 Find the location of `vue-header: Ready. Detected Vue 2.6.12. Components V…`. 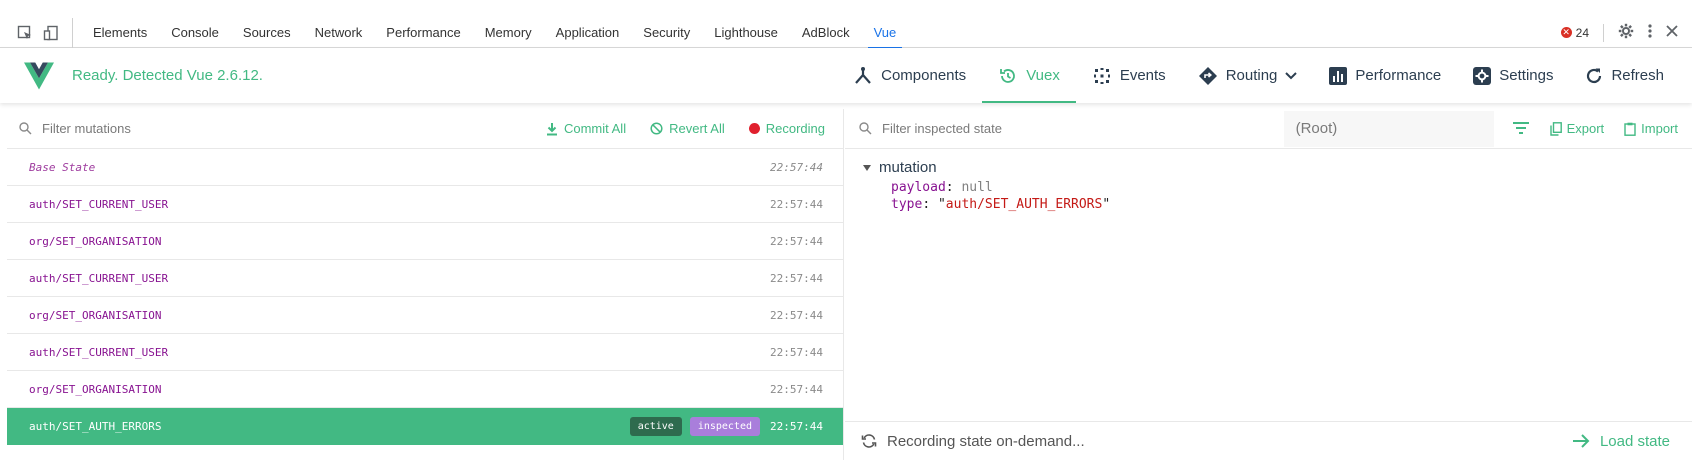

vue-header: Ready. Detected Vue 2.6.12. Components V… is located at coordinates (846, 75).